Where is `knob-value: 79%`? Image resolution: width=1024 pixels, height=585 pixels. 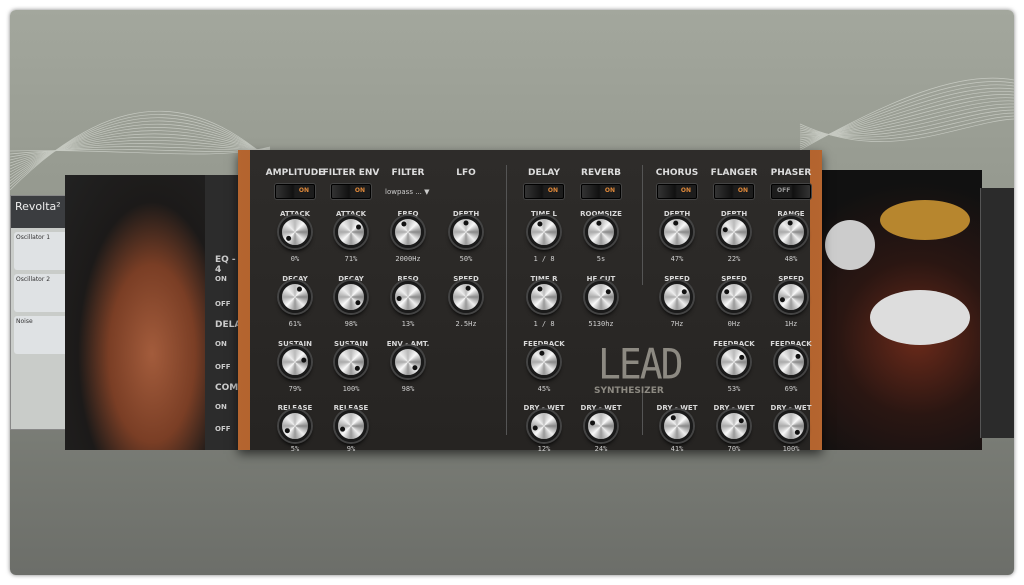
knob-value: 79% is located at coordinates (295, 389).